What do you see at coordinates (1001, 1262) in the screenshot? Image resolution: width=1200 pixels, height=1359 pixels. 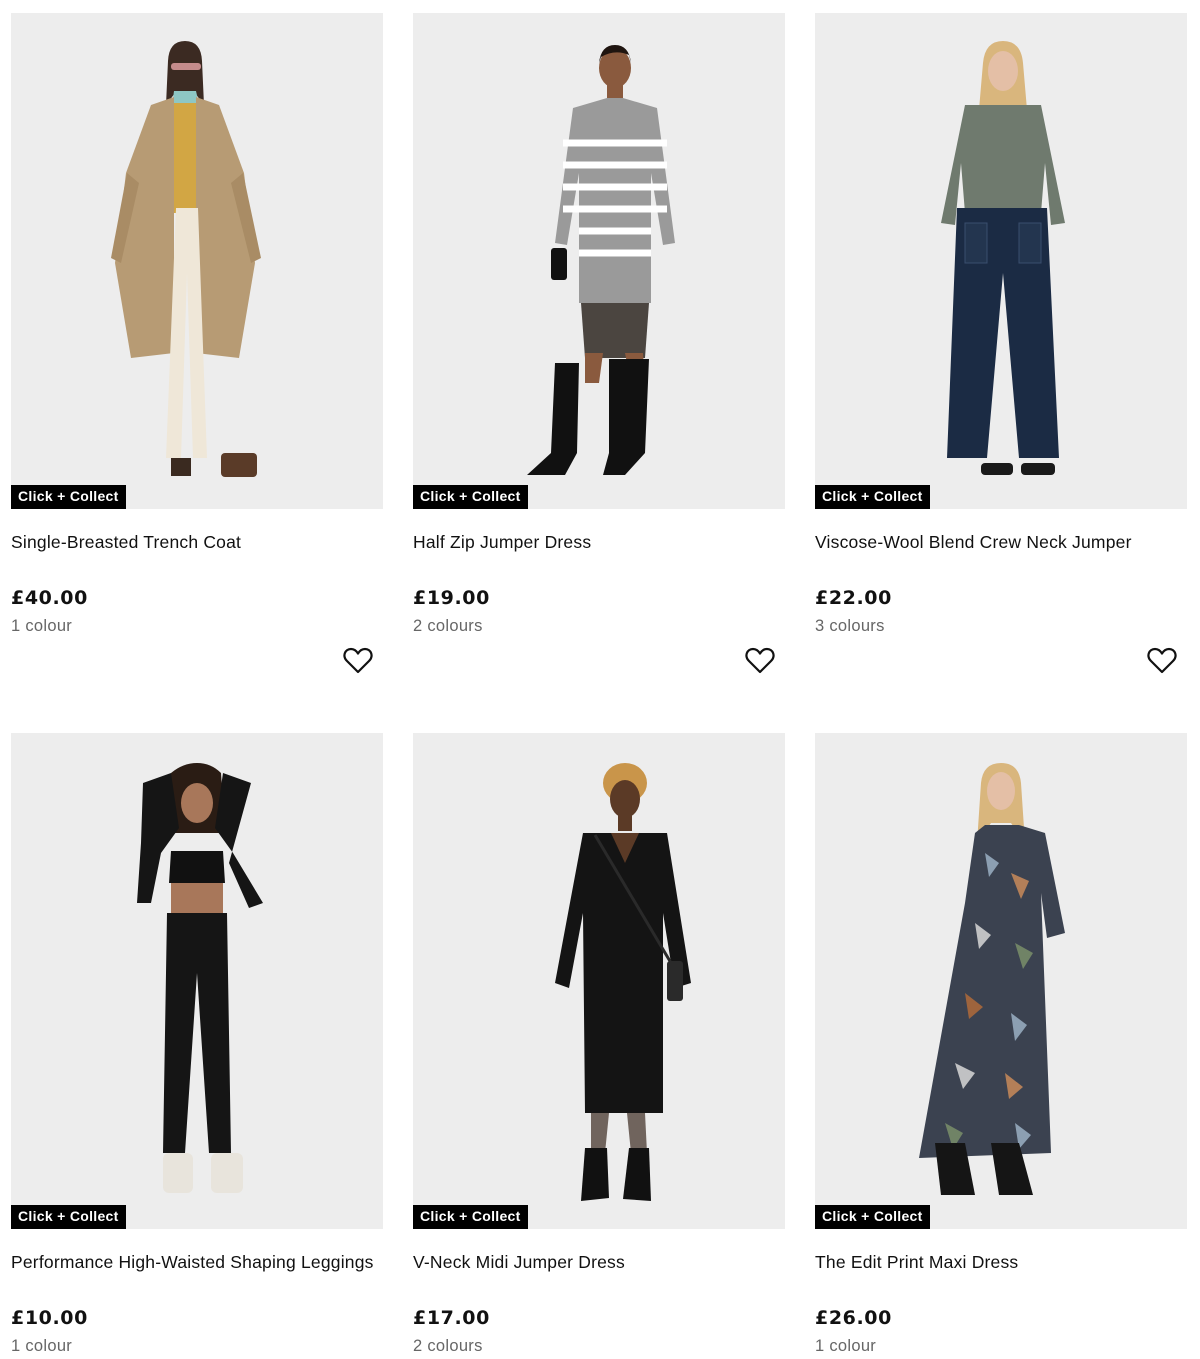 I see `product-title: The Edit Print Maxi Dress` at bounding box center [1001, 1262].